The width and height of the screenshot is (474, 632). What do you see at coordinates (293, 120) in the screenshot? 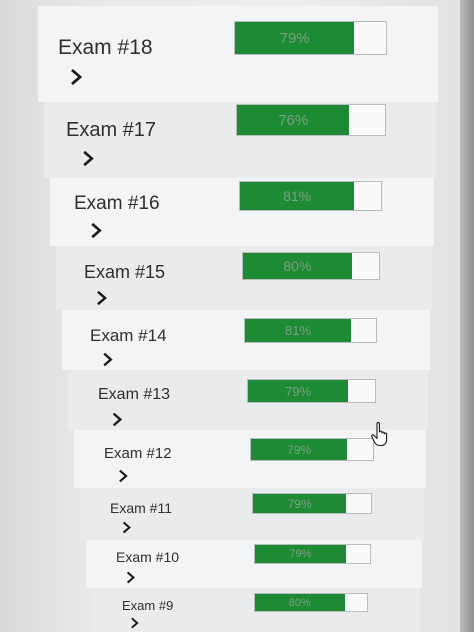
I see `score-percentage: 76%` at bounding box center [293, 120].